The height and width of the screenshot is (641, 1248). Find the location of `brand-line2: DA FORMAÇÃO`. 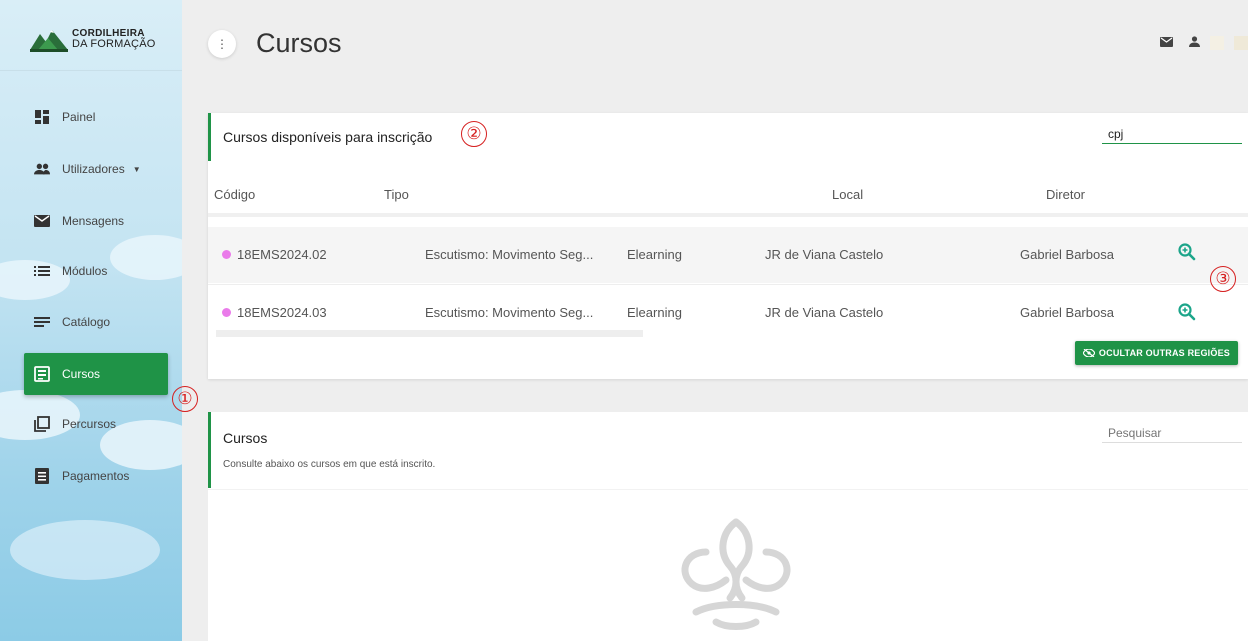

brand-line2: DA FORMAÇÃO is located at coordinates (114, 44).